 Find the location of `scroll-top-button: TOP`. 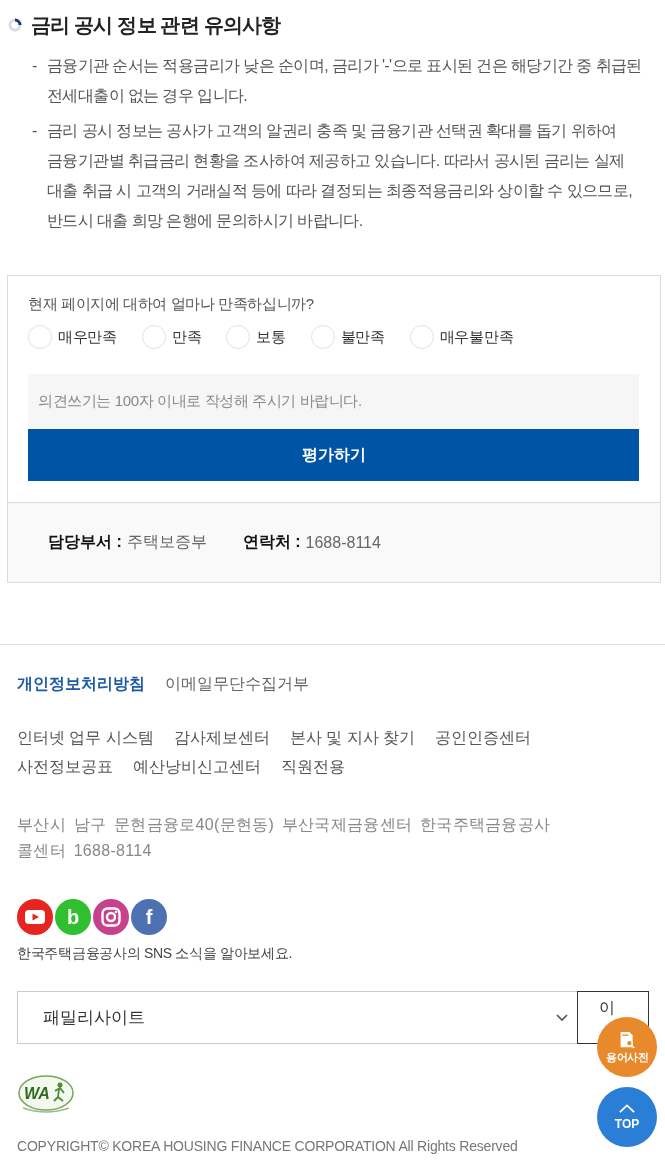

scroll-top-button: TOP is located at coordinates (627, 1117).